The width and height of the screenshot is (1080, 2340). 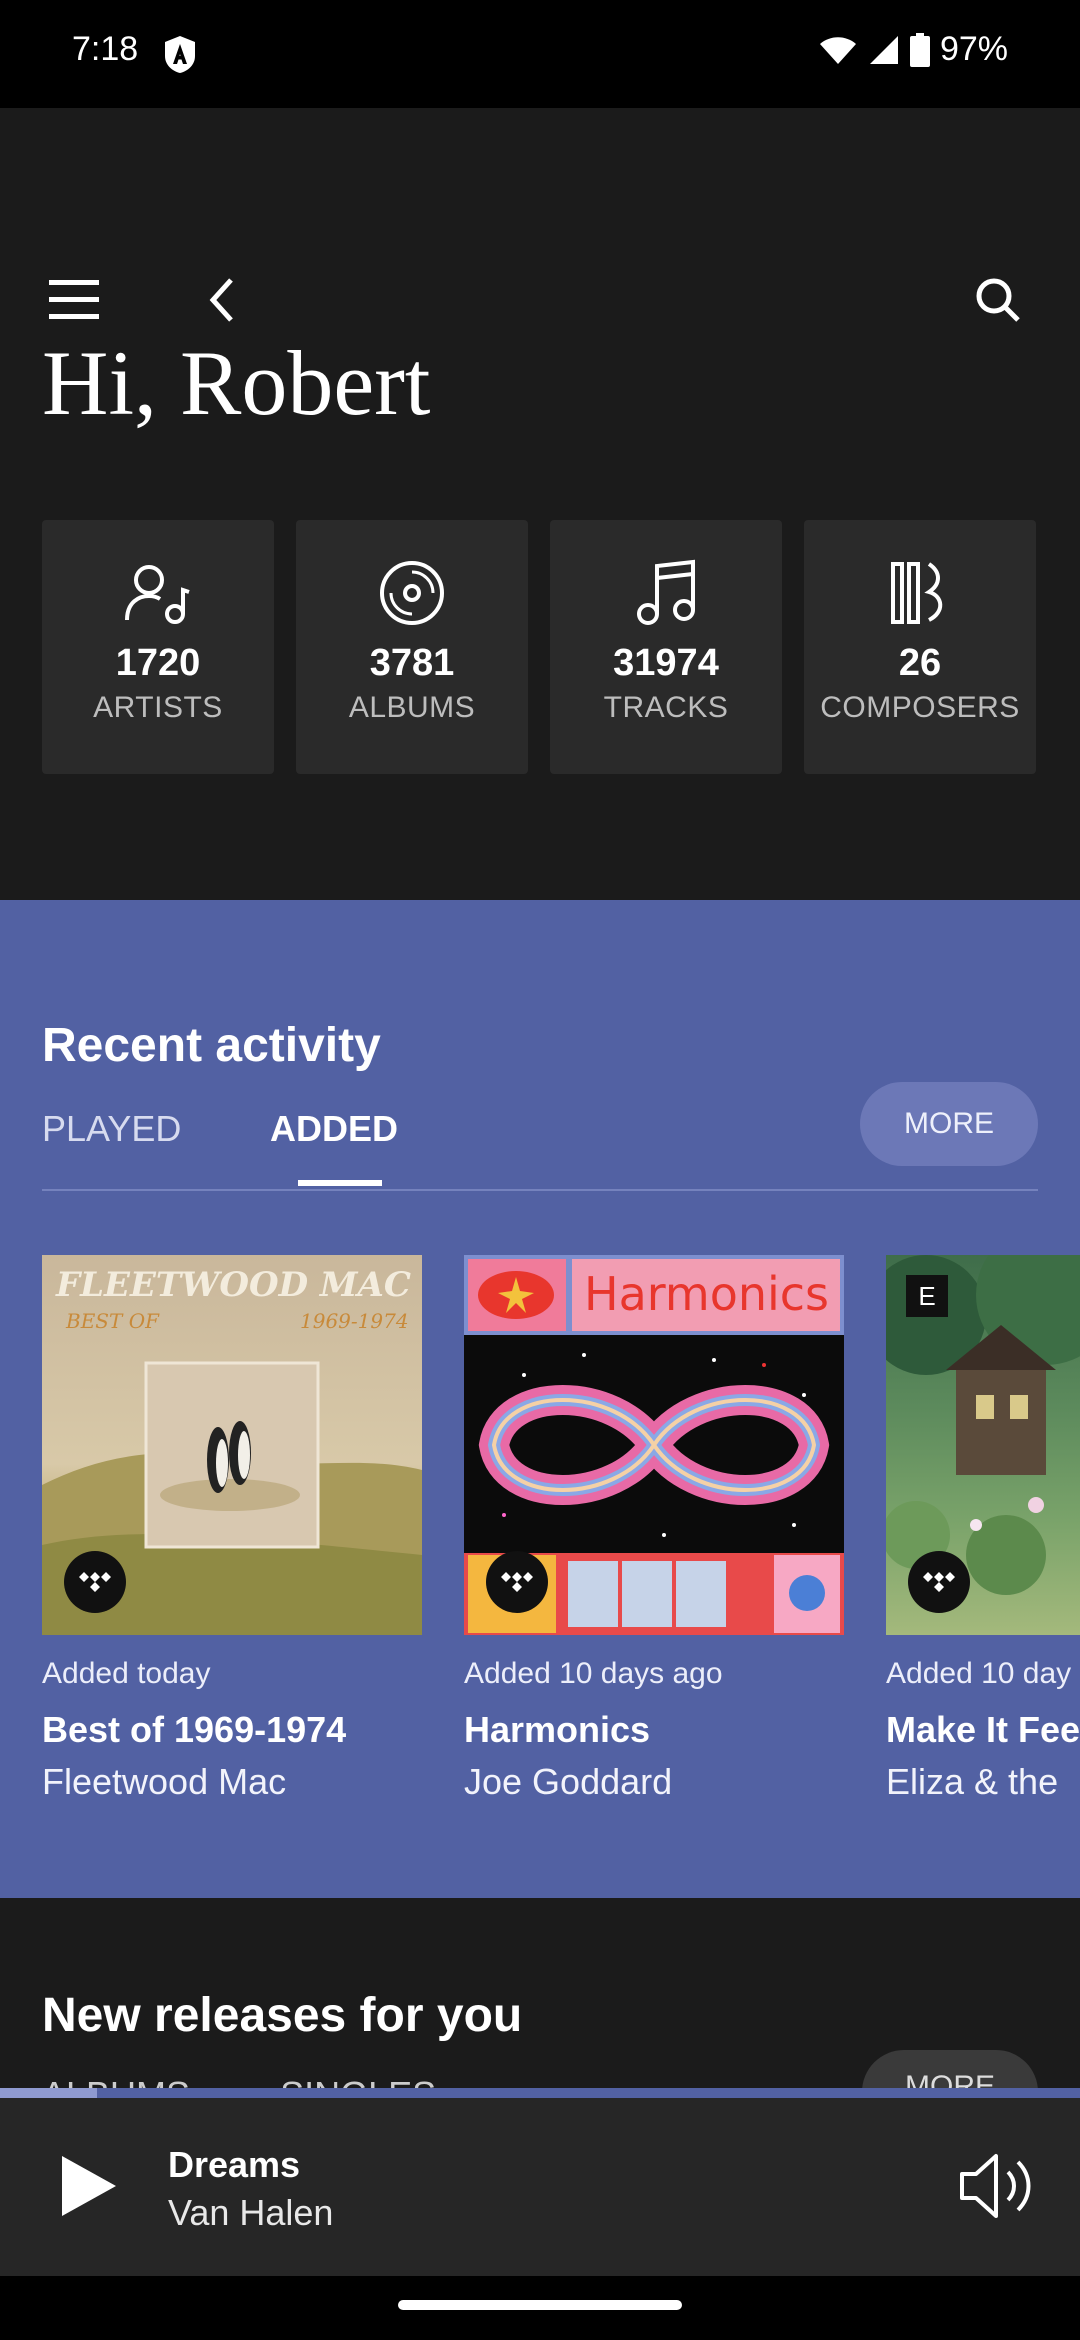 I want to click on stat-label: ARTISTS, so click(x=158, y=707).